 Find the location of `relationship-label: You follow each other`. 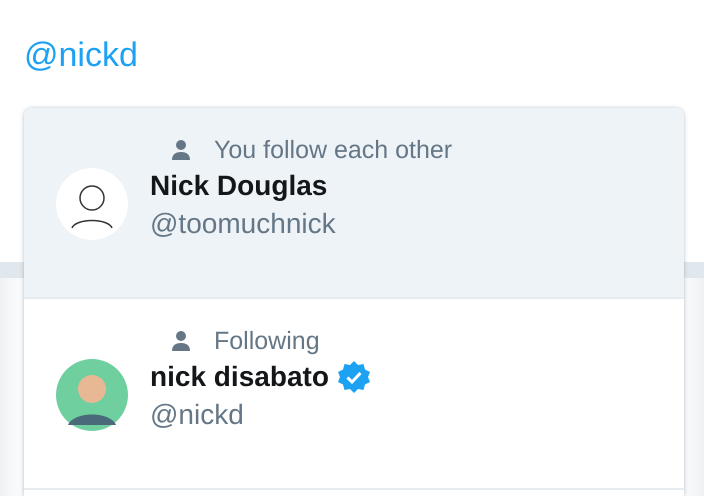

relationship-label: You follow each other is located at coordinates (333, 150).